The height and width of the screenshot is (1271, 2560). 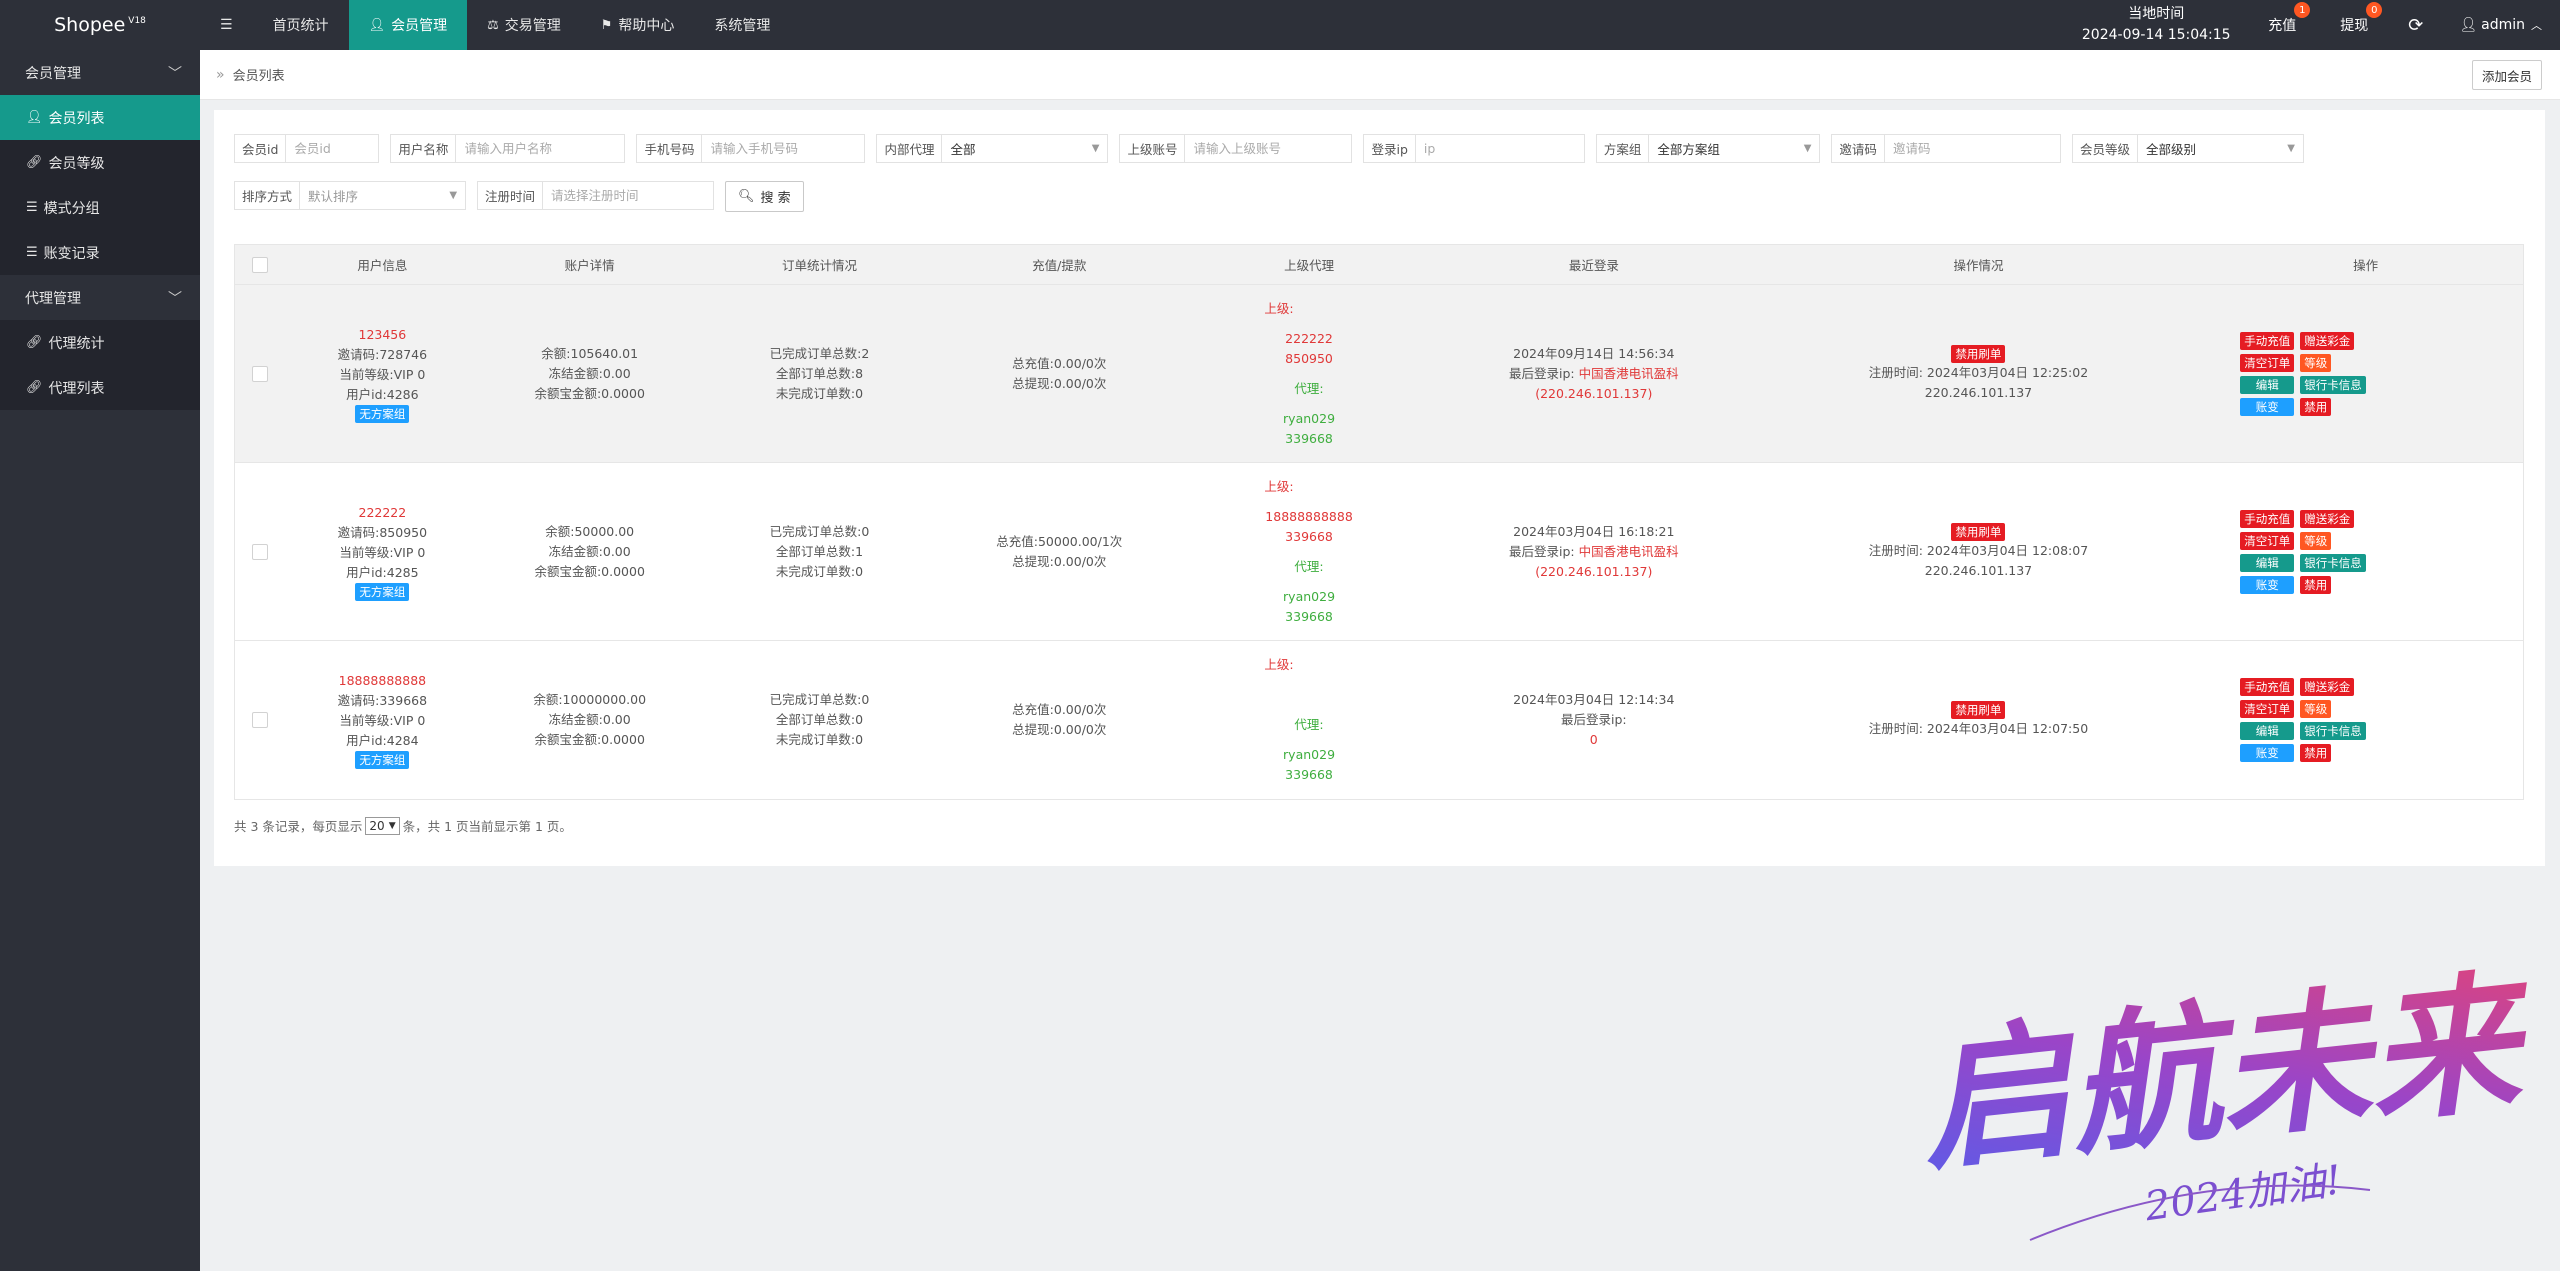 I want to click on member-id-input, so click(x=332, y=148).